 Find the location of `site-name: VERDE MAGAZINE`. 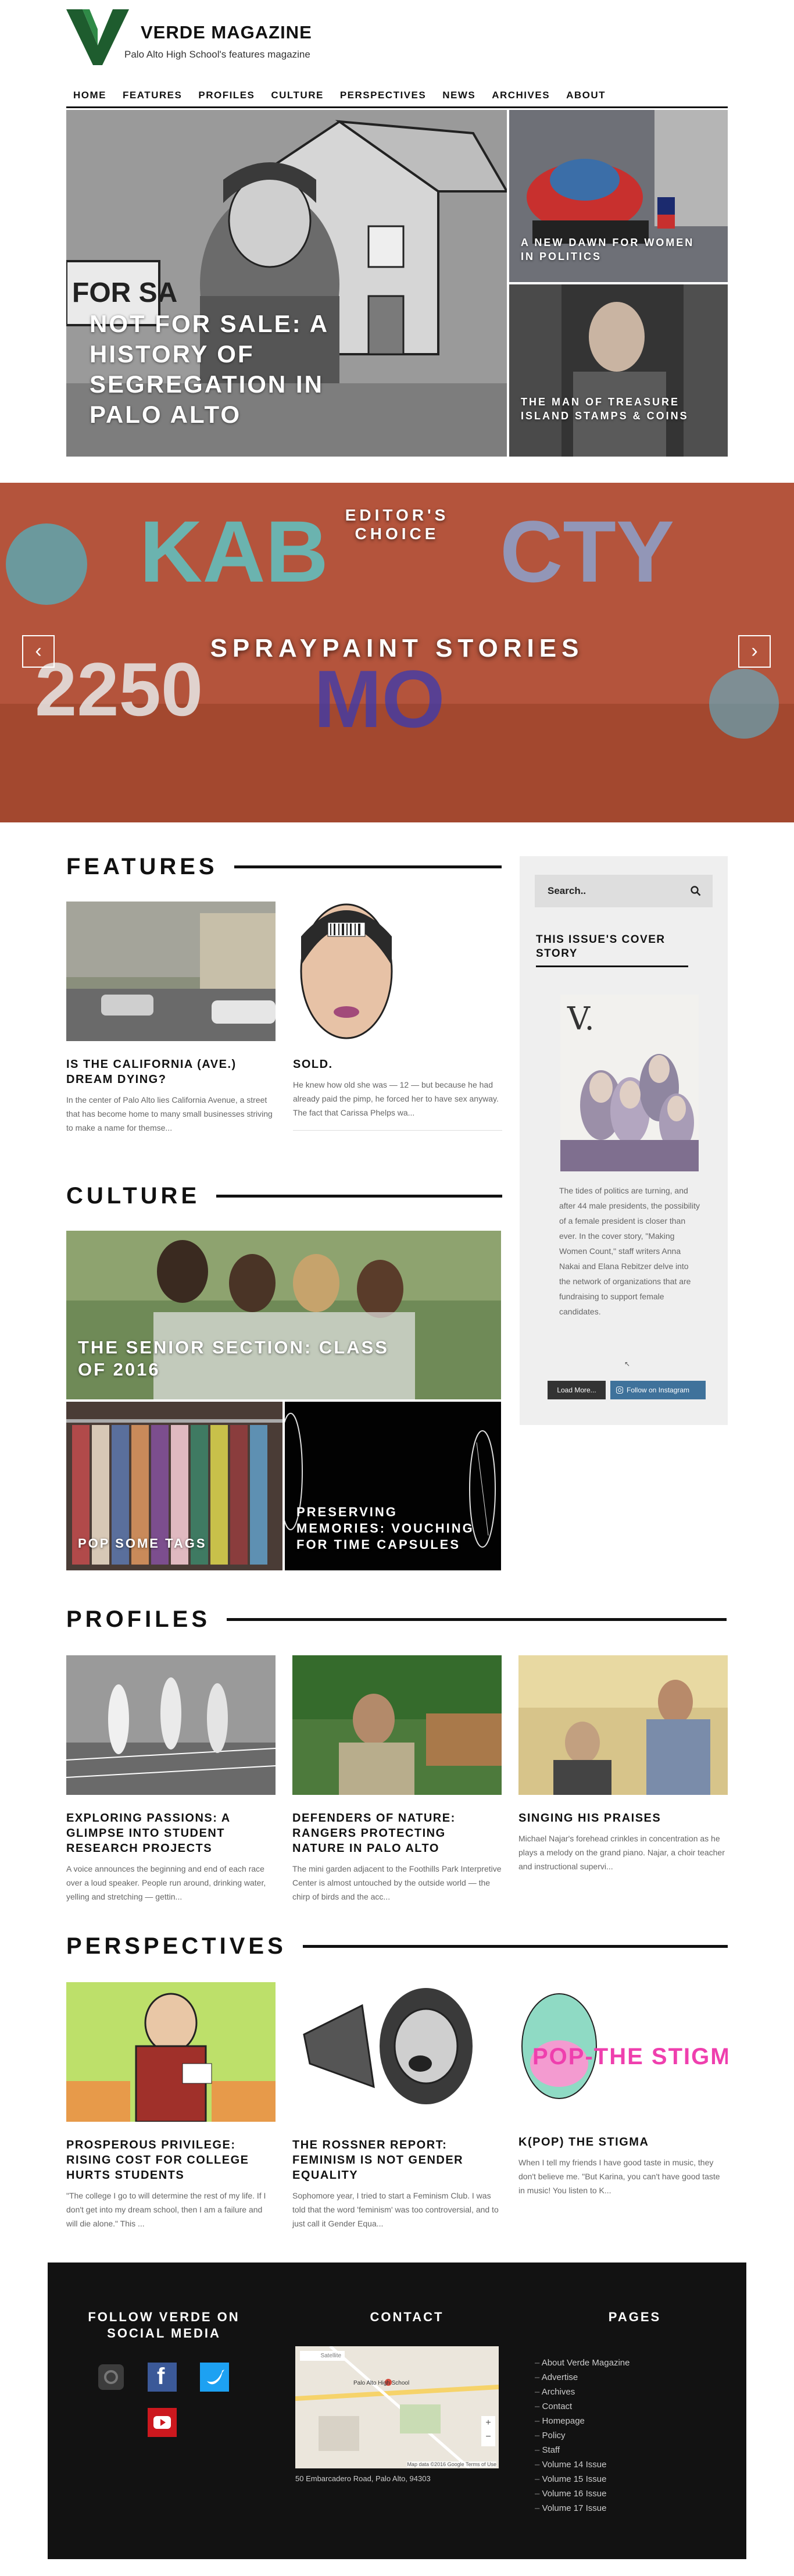

site-name: VERDE MAGAZINE is located at coordinates (226, 32).